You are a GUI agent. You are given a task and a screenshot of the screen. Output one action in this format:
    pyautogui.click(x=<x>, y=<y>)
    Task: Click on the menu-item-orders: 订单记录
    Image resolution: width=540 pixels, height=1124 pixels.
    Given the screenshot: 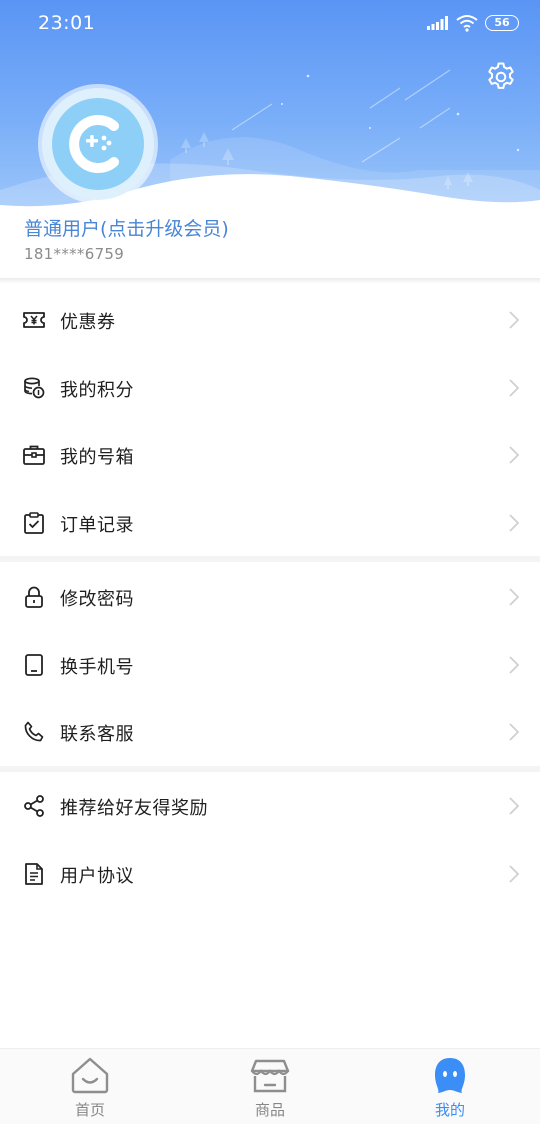 What is the action you would take?
    pyautogui.click(x=270, y=522)
    